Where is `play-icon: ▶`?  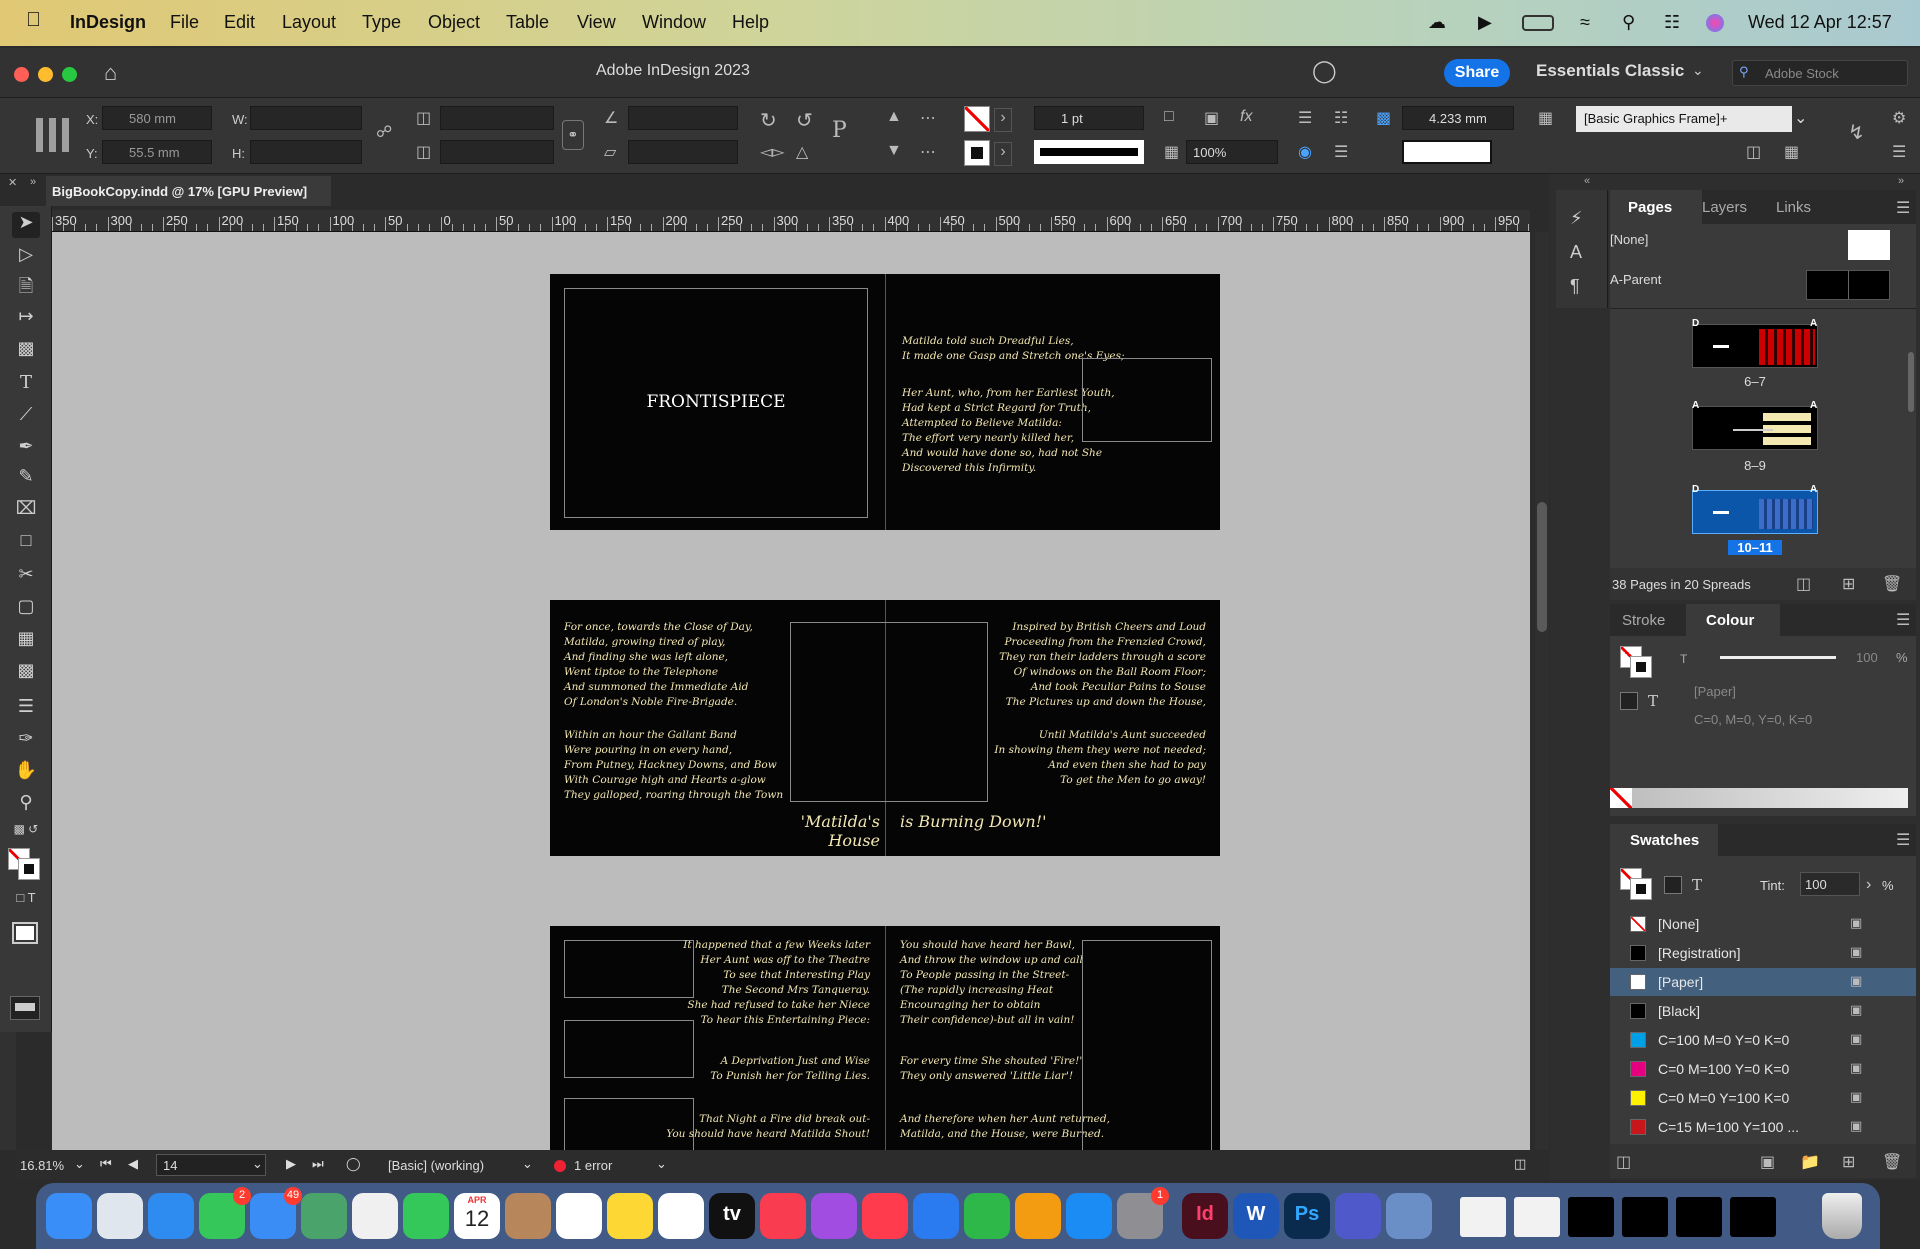
play-icon: ▶ is located at coordinates (1485, 22).